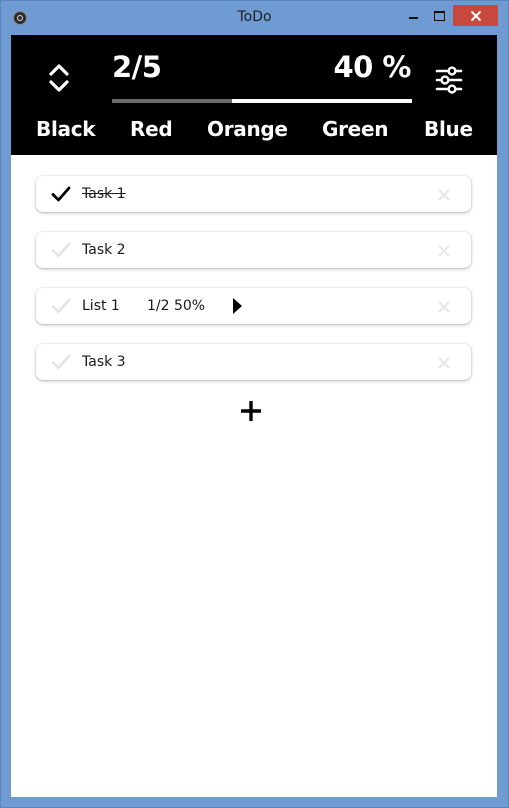 This screenshot has width=509, height=808. What do you see at coordinates (254, 95) in the screenshot?
I see `progress-header: 2/5 40 % Black Red Orange Green Blue` at bounding box center [254, 95].